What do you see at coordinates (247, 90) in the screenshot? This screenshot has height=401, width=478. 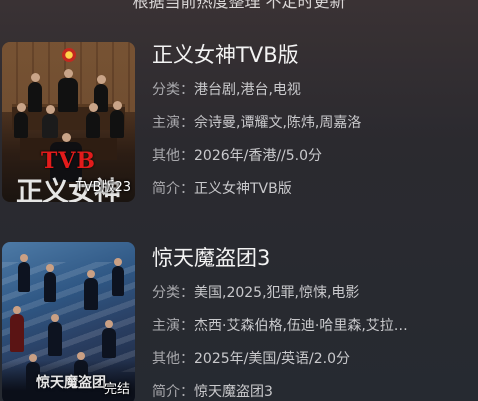 I see `category-value: 港台剧,港台,电视` at bounding box center [247, 90].